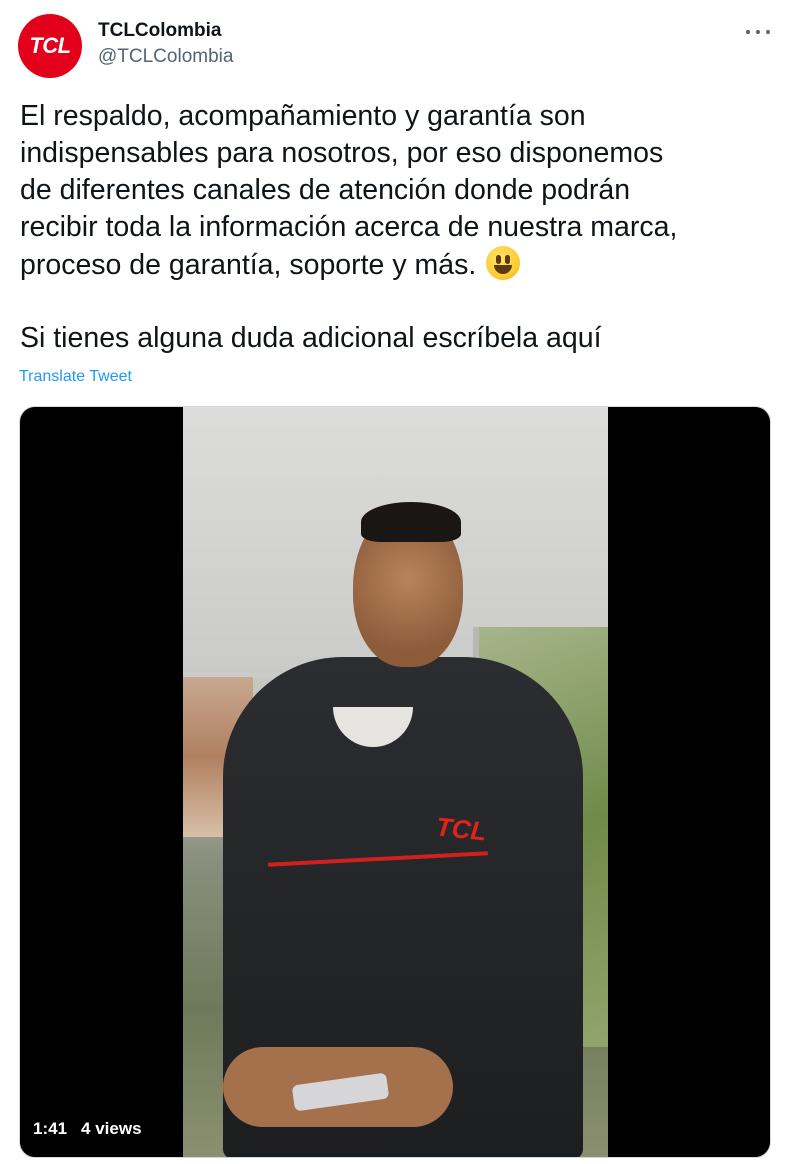  What do you see at coordinates (111, 1128) in the screenshot?
I see `video-views: 4 views` at bounding box center [111, 1128].